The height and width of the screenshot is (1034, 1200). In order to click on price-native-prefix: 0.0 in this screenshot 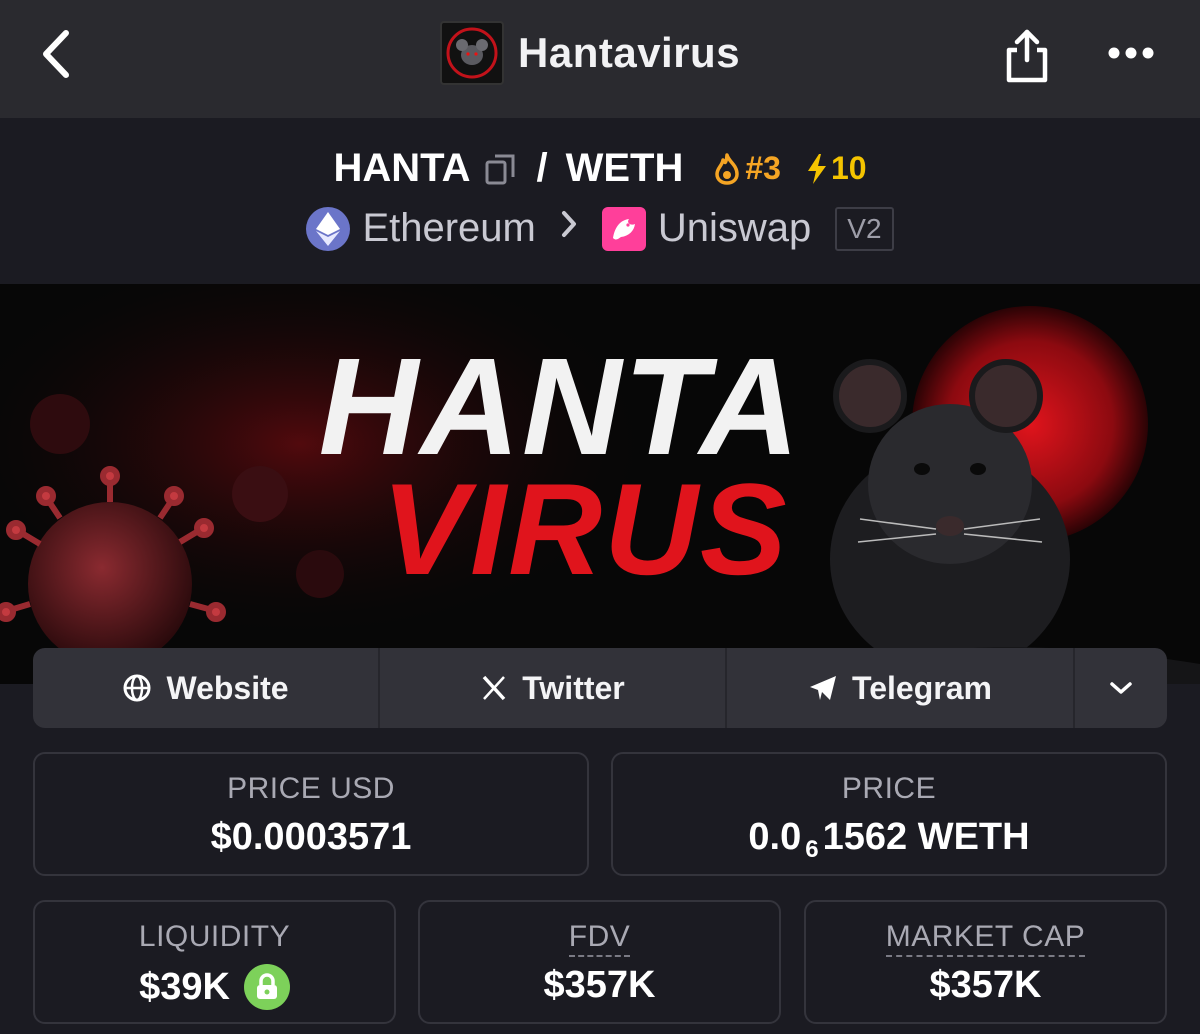, I will do `click(775, 837)`.